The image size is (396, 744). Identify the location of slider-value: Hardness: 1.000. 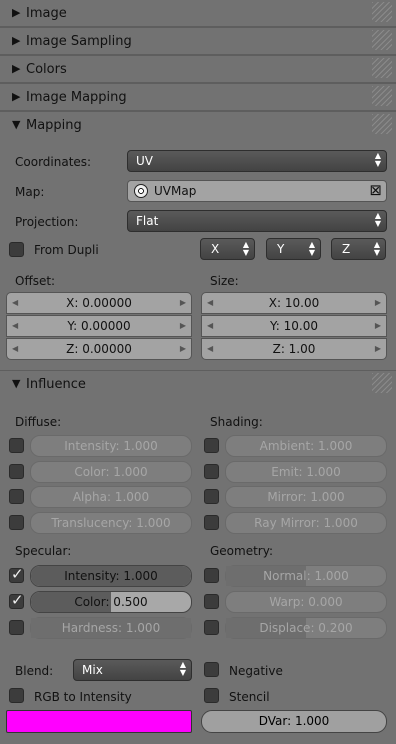
(111, 628).